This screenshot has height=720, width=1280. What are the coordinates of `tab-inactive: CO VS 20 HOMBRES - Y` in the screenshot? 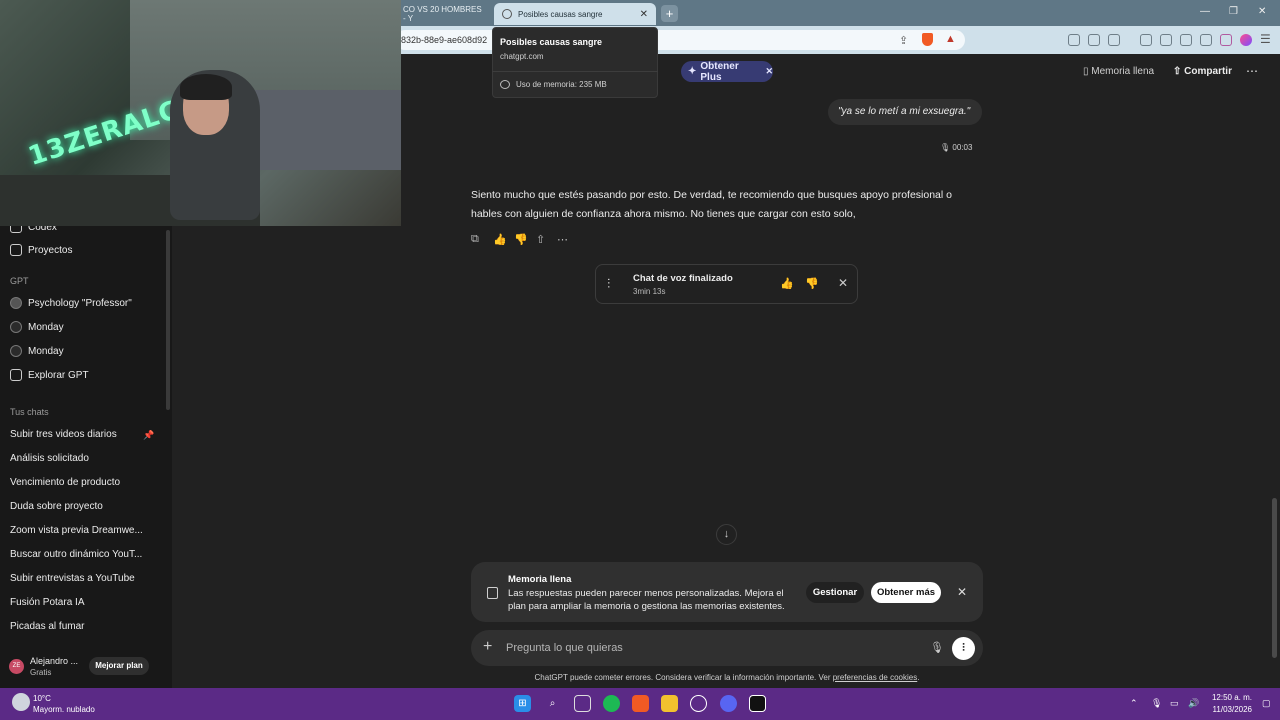 It's located at (442, 14).